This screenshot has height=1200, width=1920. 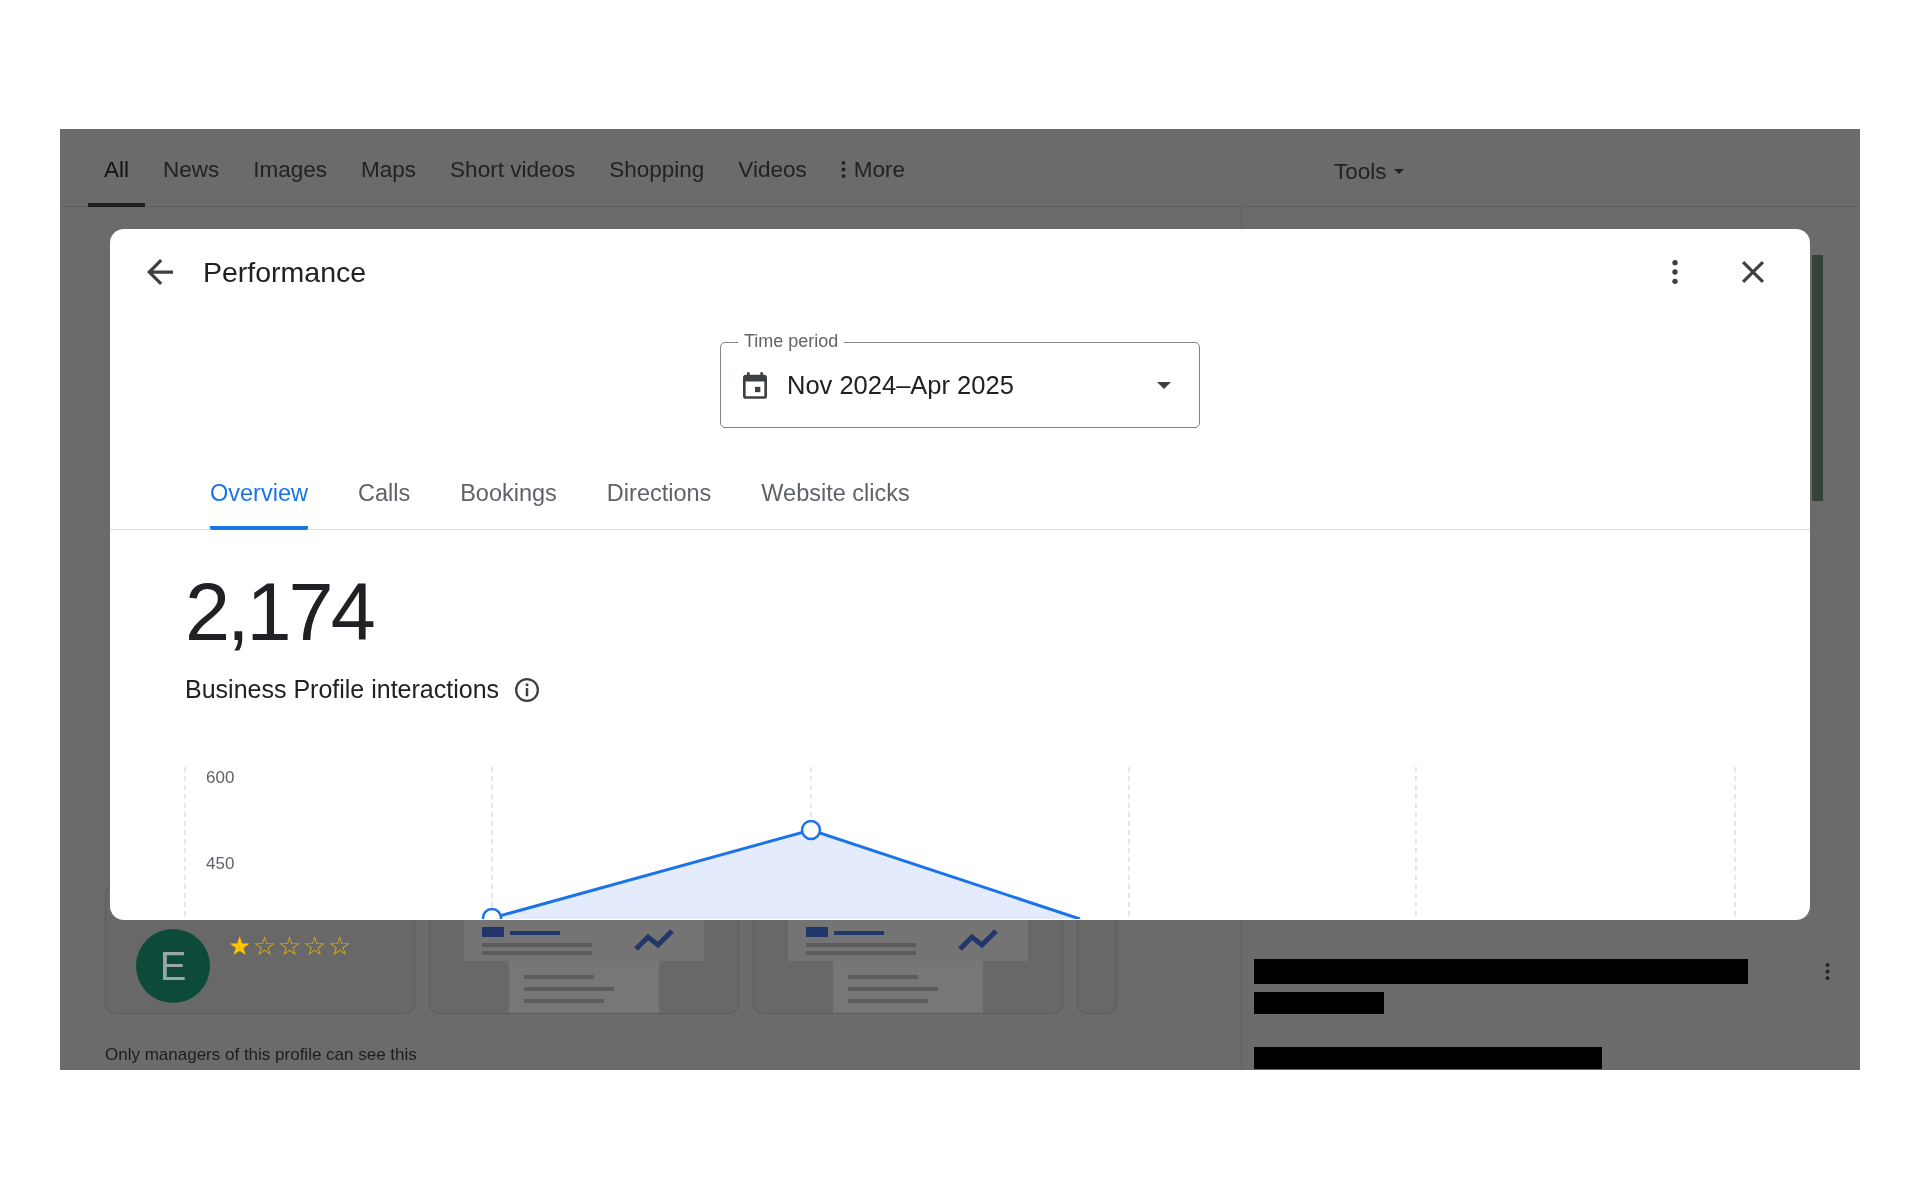 What do you see at coordinates (835, 504) in the screenshot?
I see `tab: Website clicks` at bounding box center [835, 504].